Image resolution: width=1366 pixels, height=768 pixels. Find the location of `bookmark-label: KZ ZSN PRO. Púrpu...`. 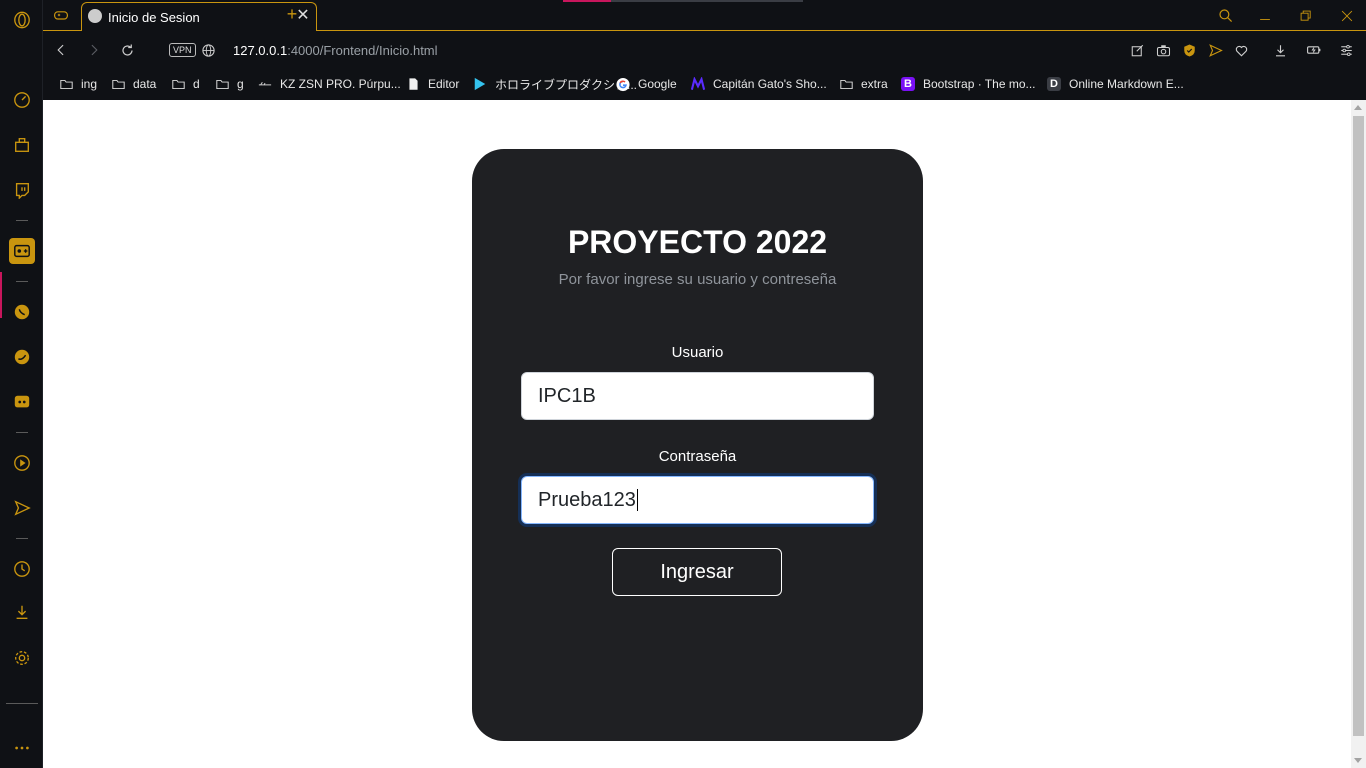

bookmark-label: KZ ZSN PRO. Púrpu... is located at coordinates (340, 84).